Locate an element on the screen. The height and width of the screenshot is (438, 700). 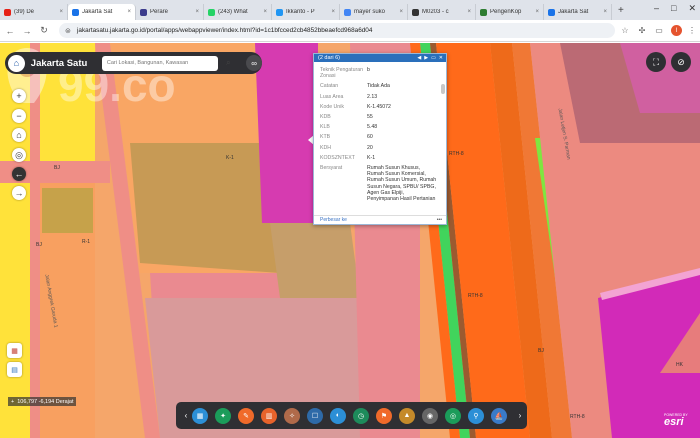
share-tool-icon: ◐ is located at coordinates (338, 415).